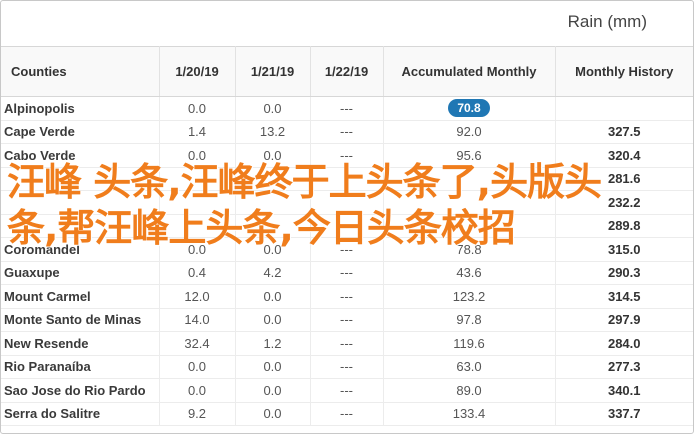  I want to click on day1-cell: 1.4, so click(197, 132).